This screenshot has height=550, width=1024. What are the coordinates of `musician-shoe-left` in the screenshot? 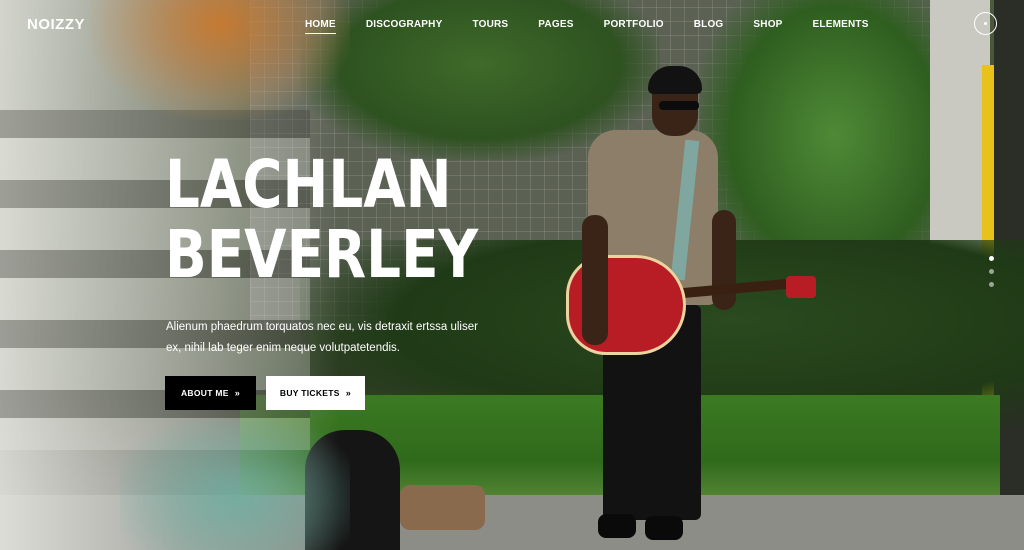 It's located at (617, 526).